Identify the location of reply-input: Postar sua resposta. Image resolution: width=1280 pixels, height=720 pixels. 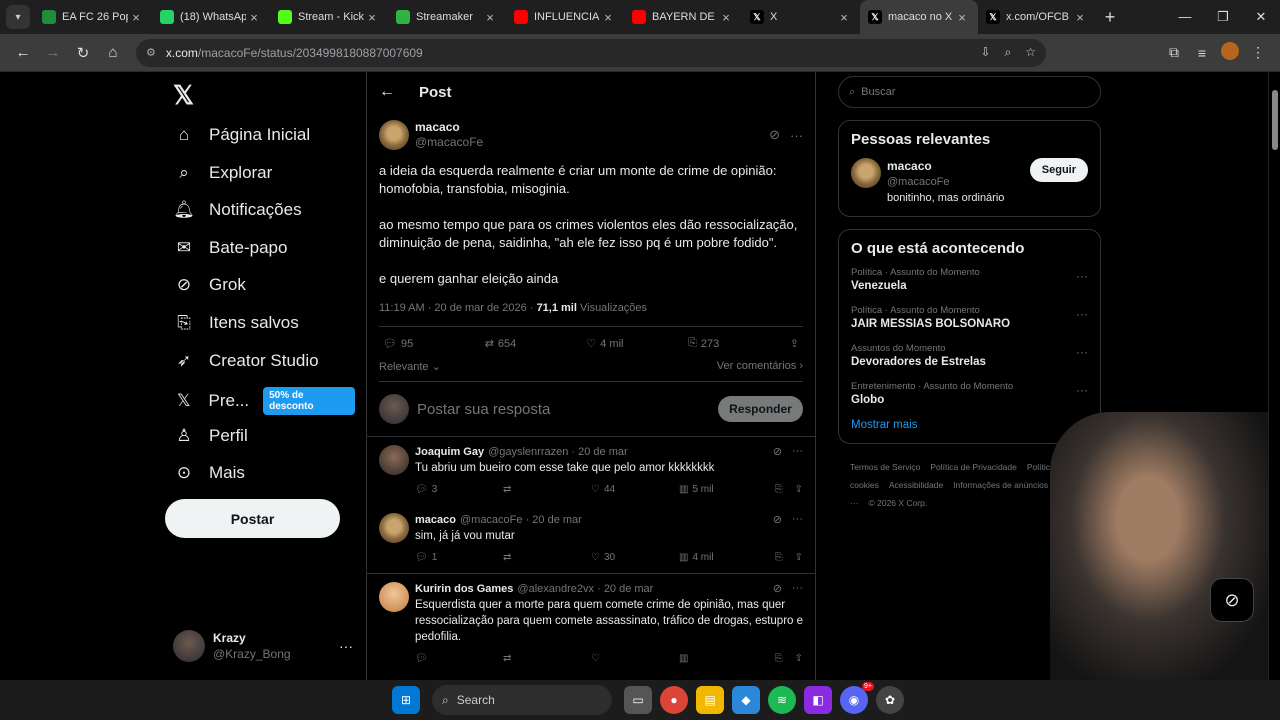
(567, 409).